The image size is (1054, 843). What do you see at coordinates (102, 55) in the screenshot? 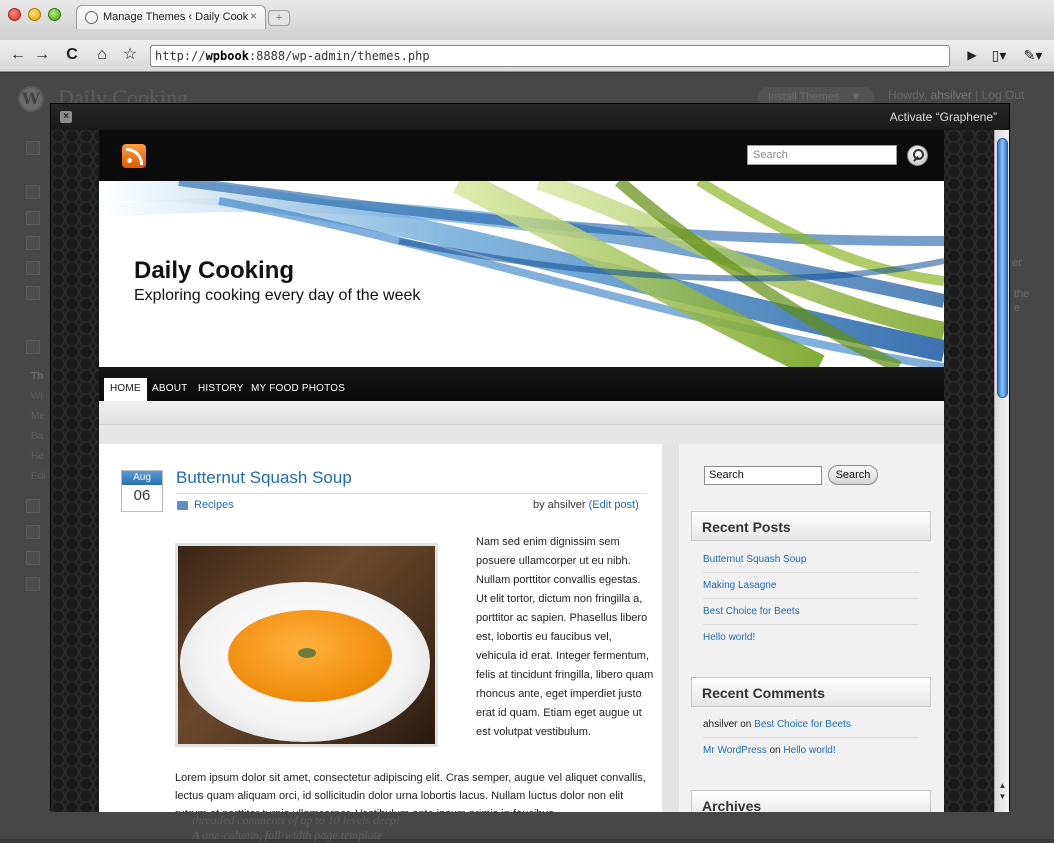
I see `home-icon: ⌂` at bounding box center [102, 55].